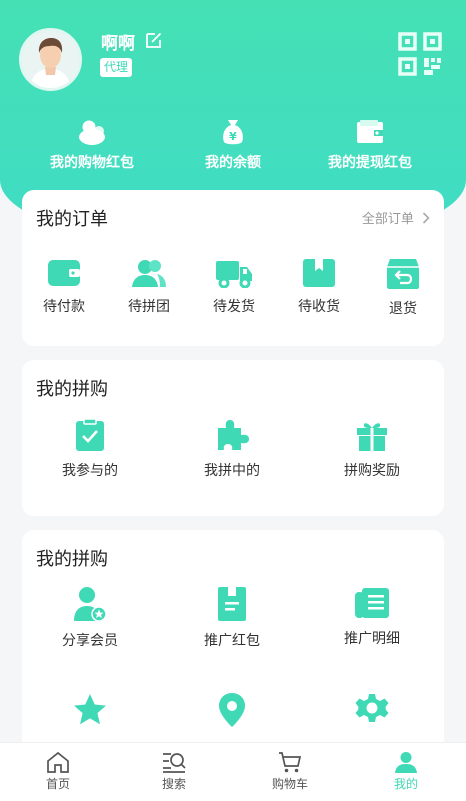  Describe the element at coordinates (403, 309) in the screenshot. I see `order-item-label: 退货` at that location.